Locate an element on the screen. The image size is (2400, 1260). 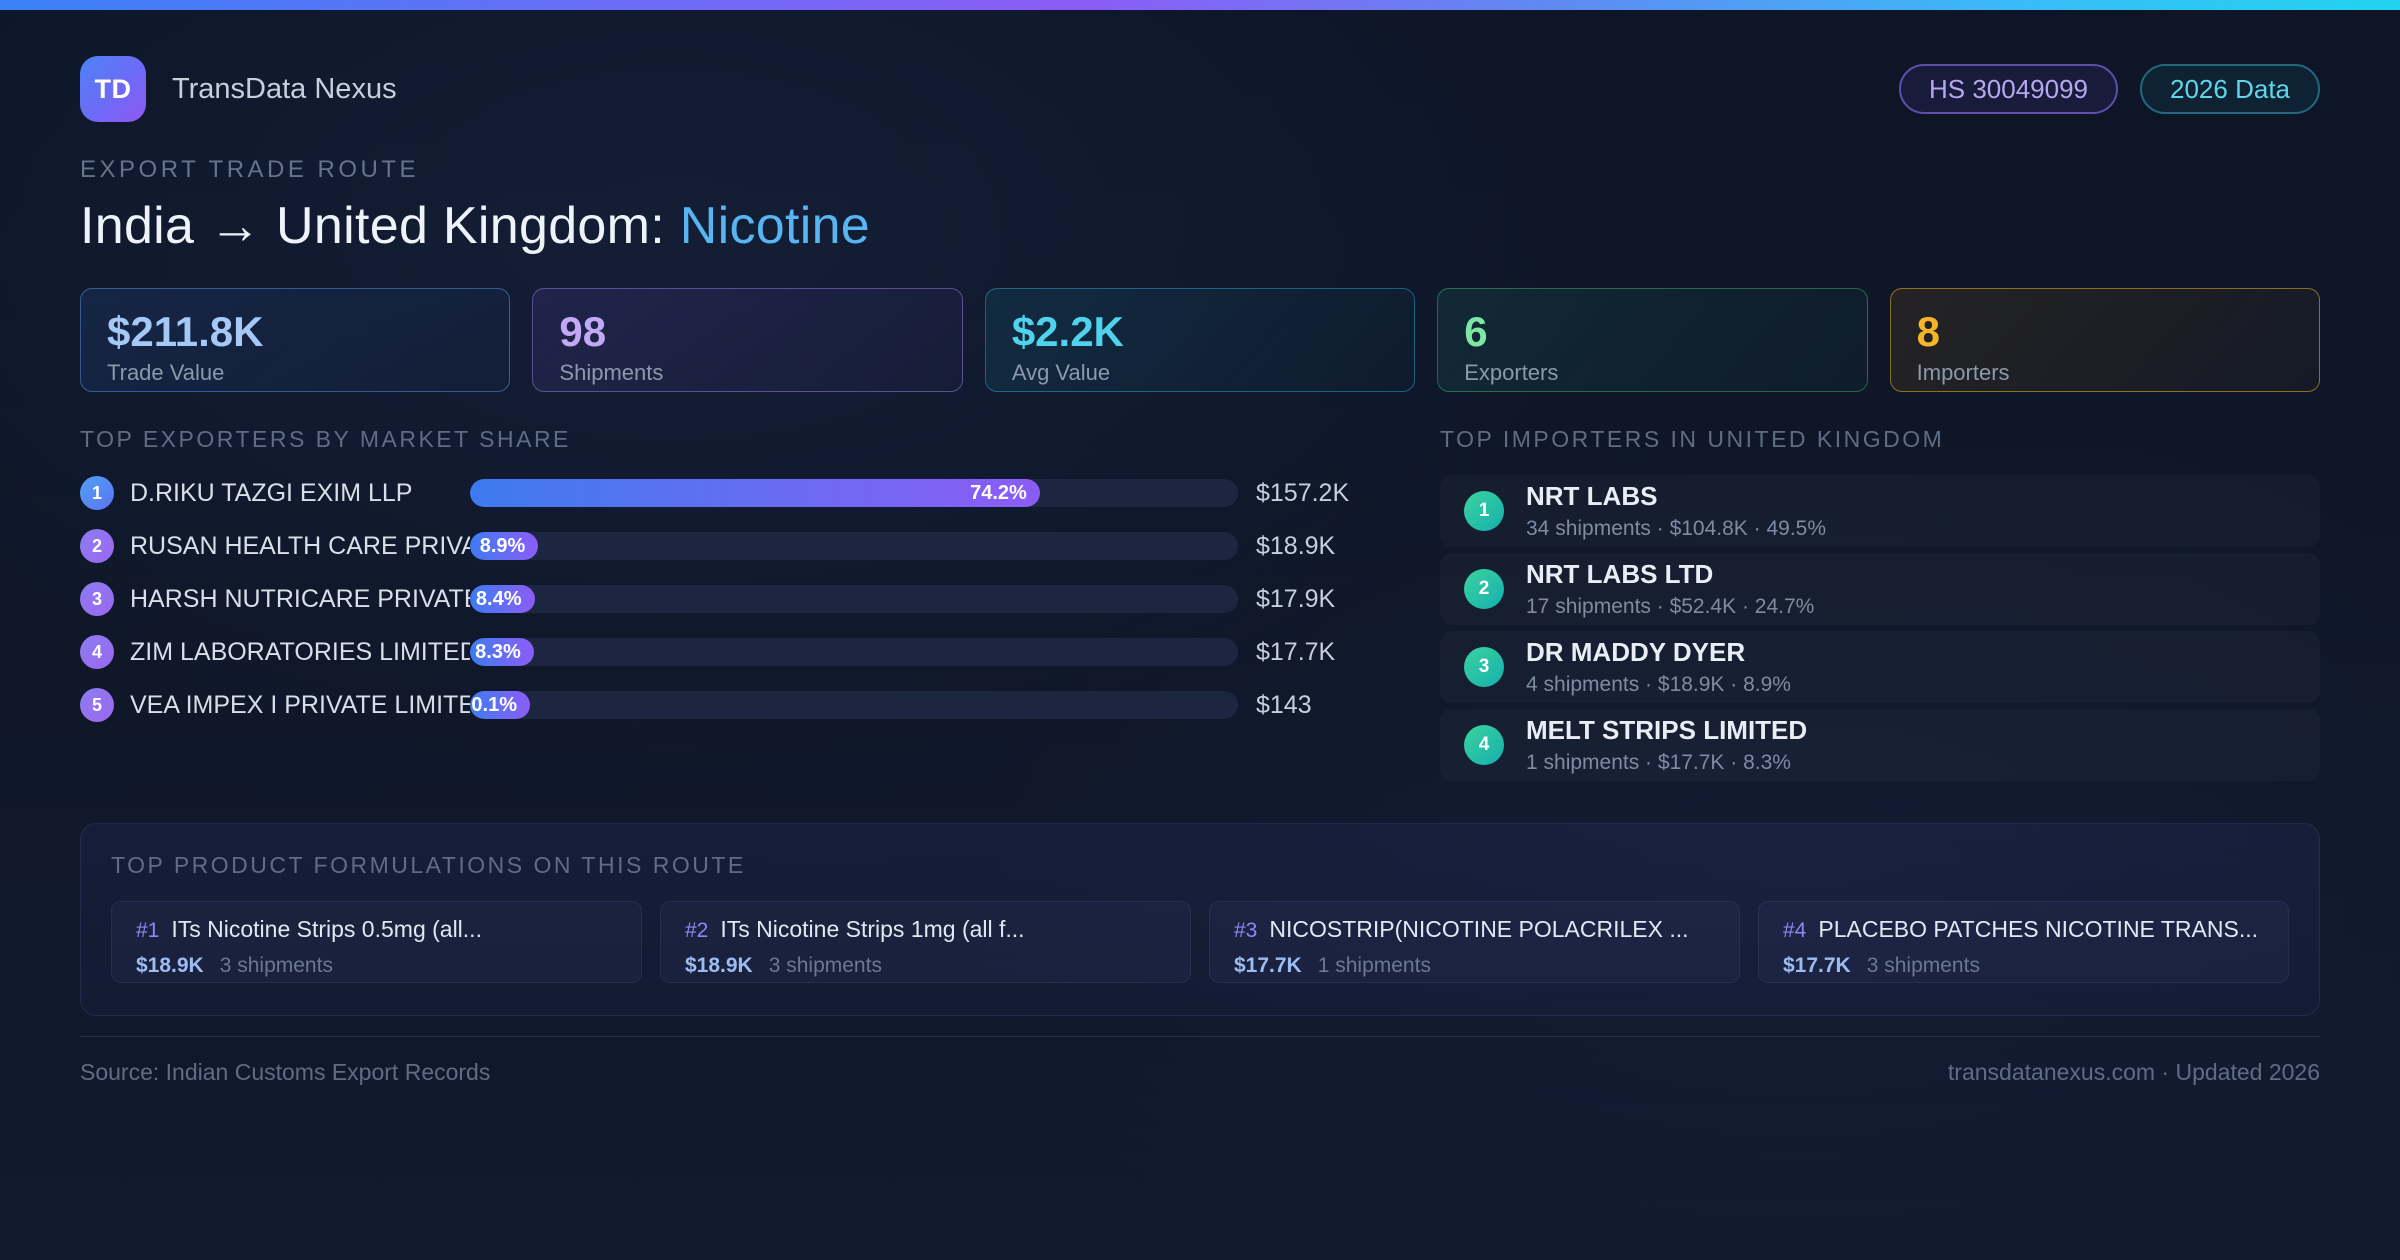
top-accent-bar is located at coordinates (1200, 5).